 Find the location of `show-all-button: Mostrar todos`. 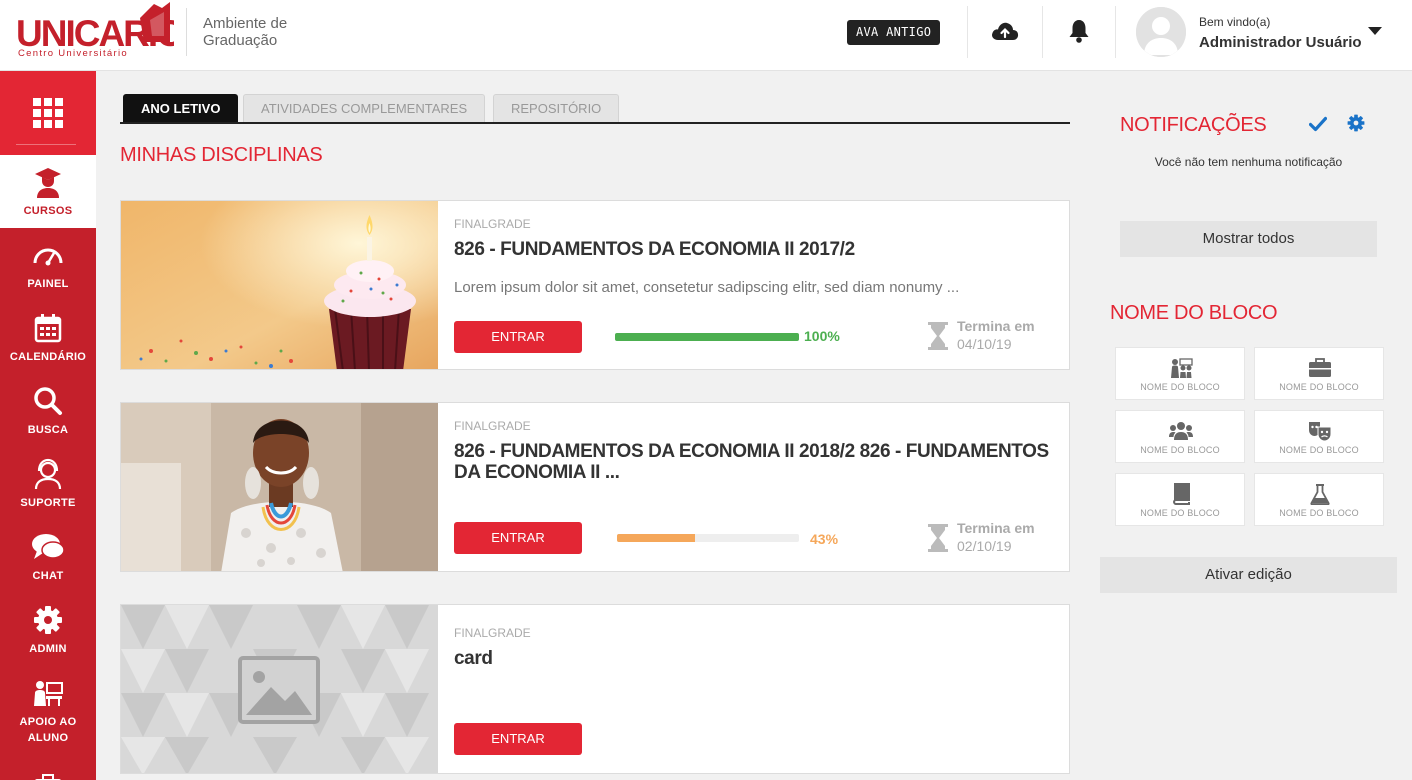

show-all-button: Mostrar todos is located at coordinates (1248, 239).